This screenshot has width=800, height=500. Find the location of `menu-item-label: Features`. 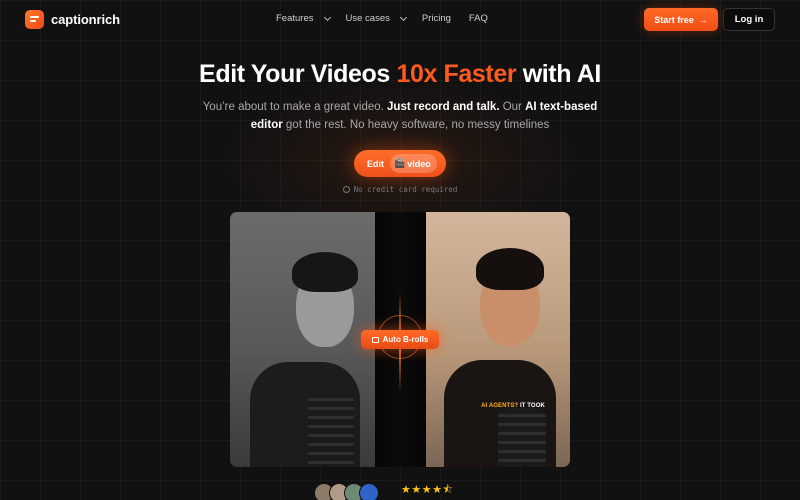

menu-item-label: Features is located at coordinates (295, 18).